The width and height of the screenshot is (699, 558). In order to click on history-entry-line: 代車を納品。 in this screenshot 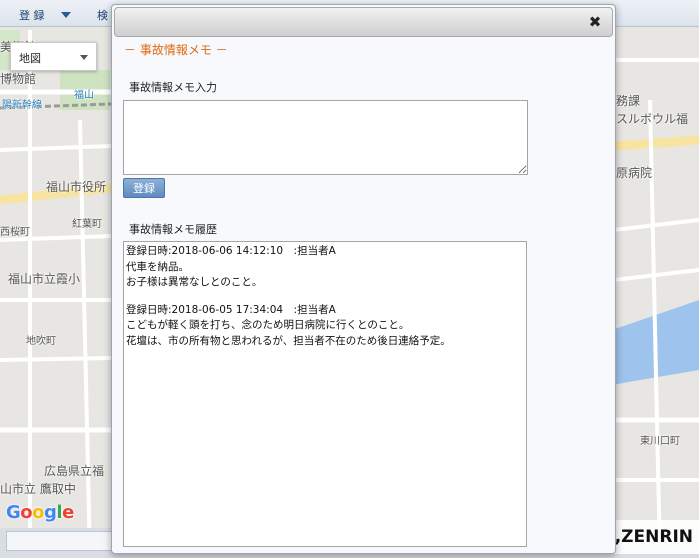, I will do `click(157, 266)`.